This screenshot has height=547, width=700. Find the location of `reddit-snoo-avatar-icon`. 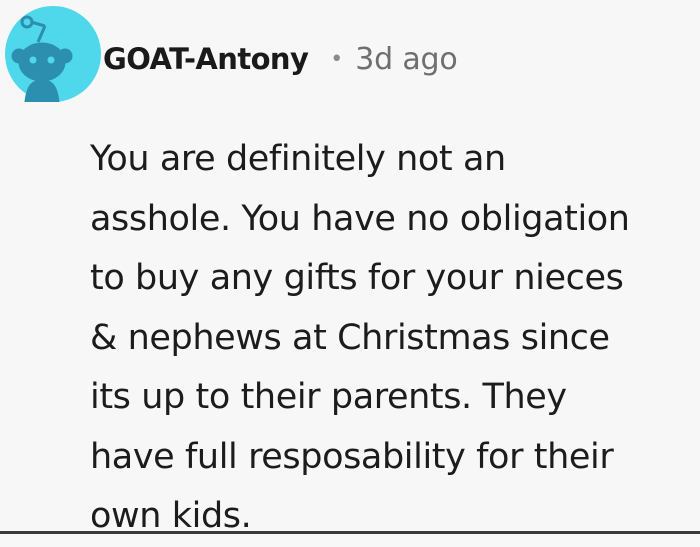

reddit-snoo-avatar-icon is located at coordinates (53, 54).